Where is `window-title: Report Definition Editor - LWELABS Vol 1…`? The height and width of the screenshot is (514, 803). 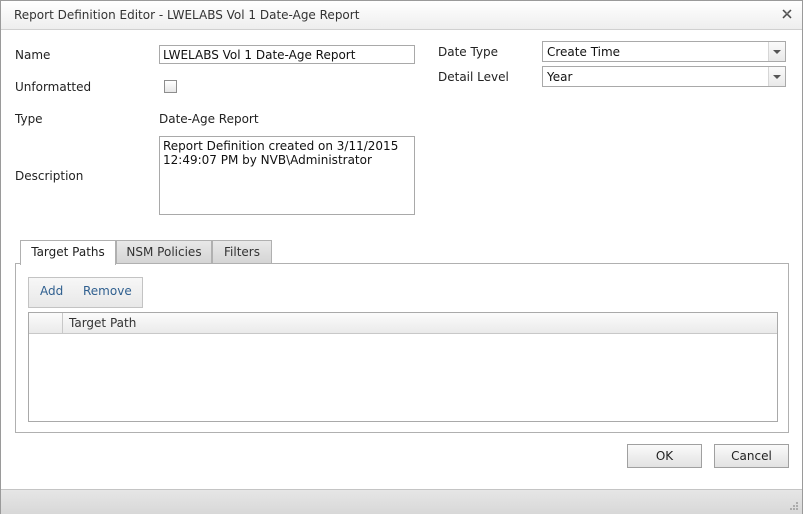 window-title: Report Definition Editor - LWELABS Vol 1… is located at coordinates (187, 15).